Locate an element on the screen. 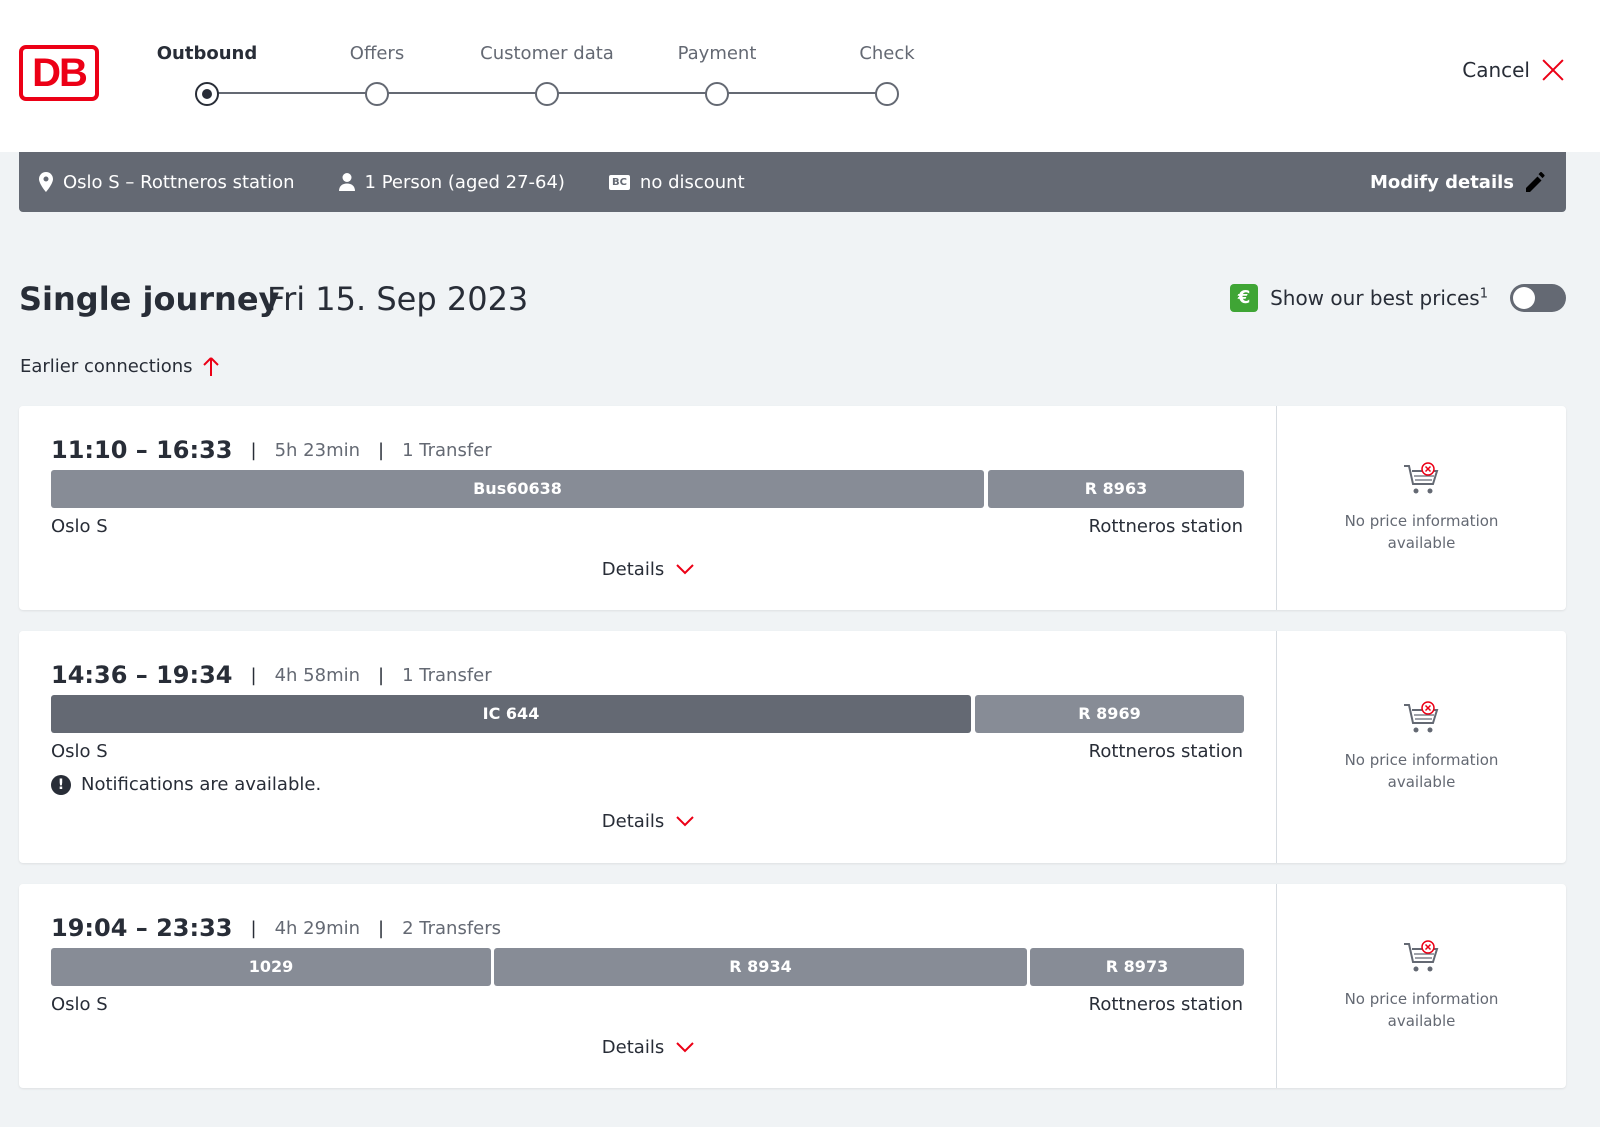 This screenshot has width=1600, height=1127. notice-text: Notifications are available. is located at coordinates (201, 784).